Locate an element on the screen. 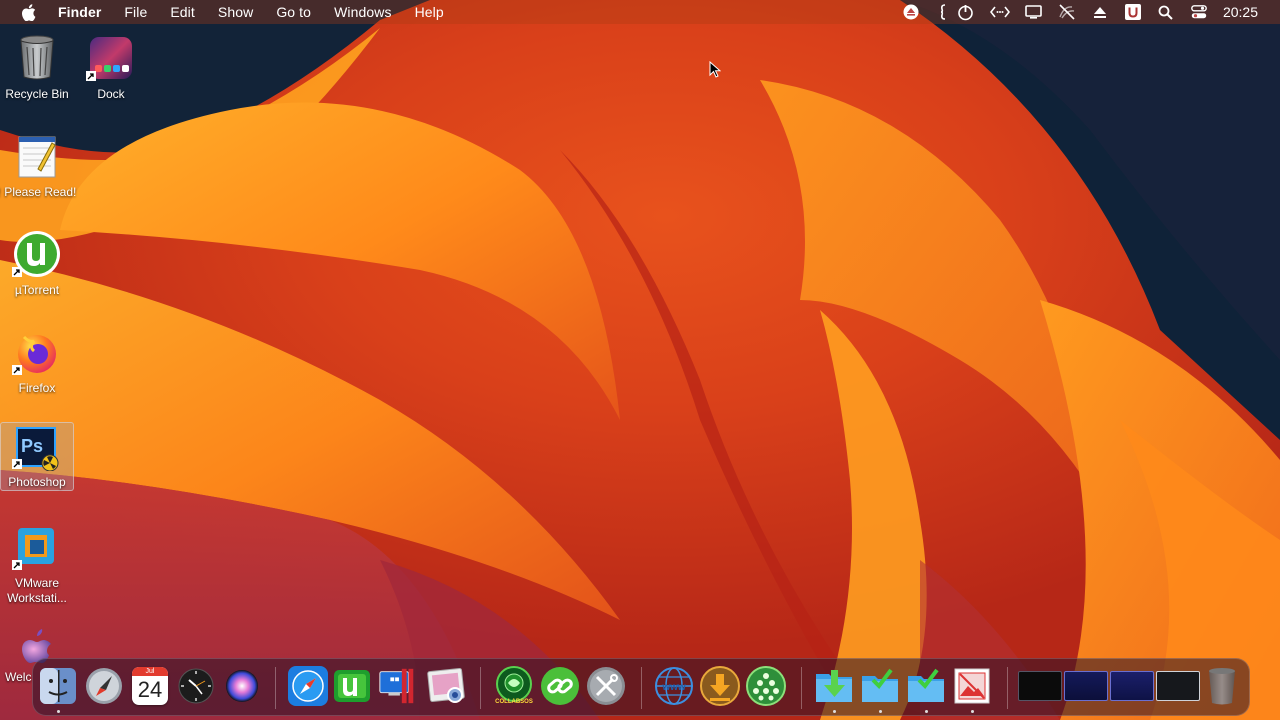 This screenshot has height=720, width=1280. menu-finder: Finder is located at coordinates (79, 12).